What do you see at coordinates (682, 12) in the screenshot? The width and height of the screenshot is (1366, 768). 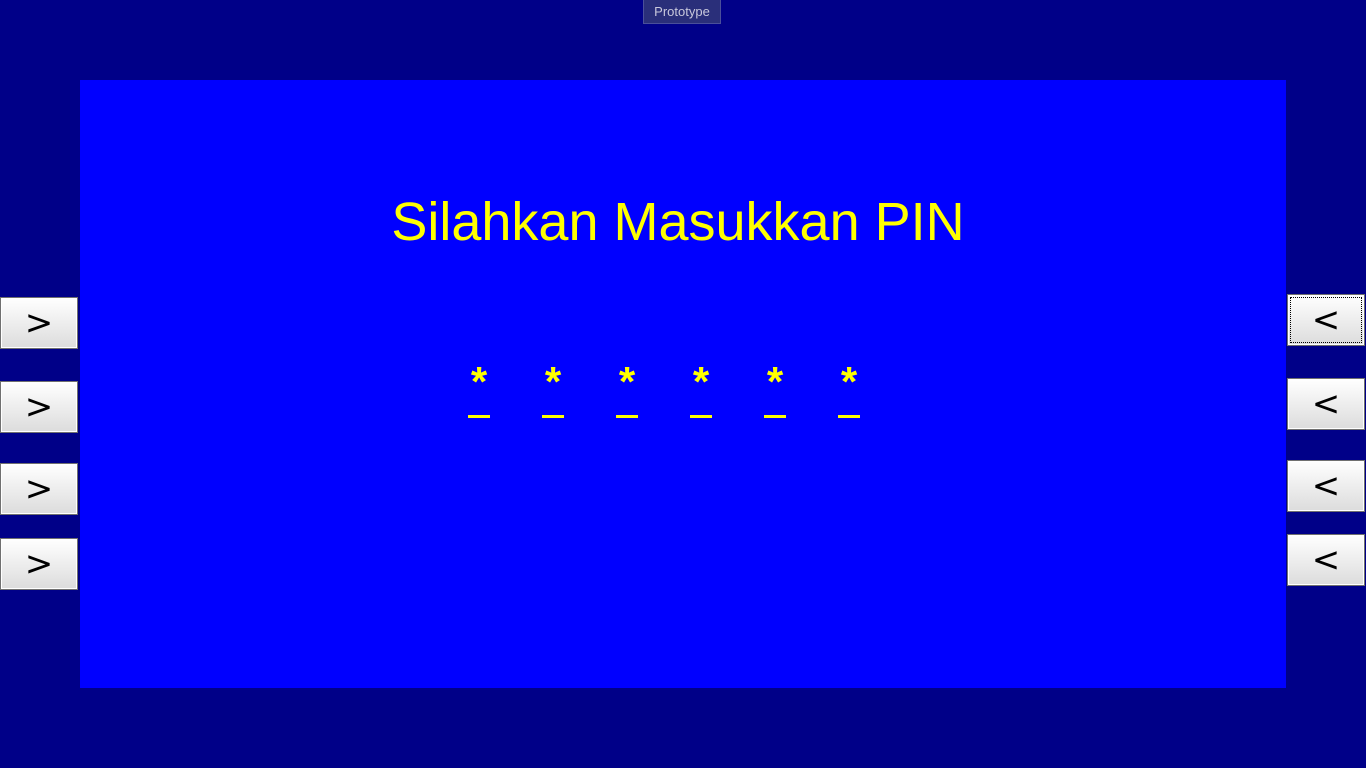 I see `prototype-label: Prototype` at bounding box center [682, 12].